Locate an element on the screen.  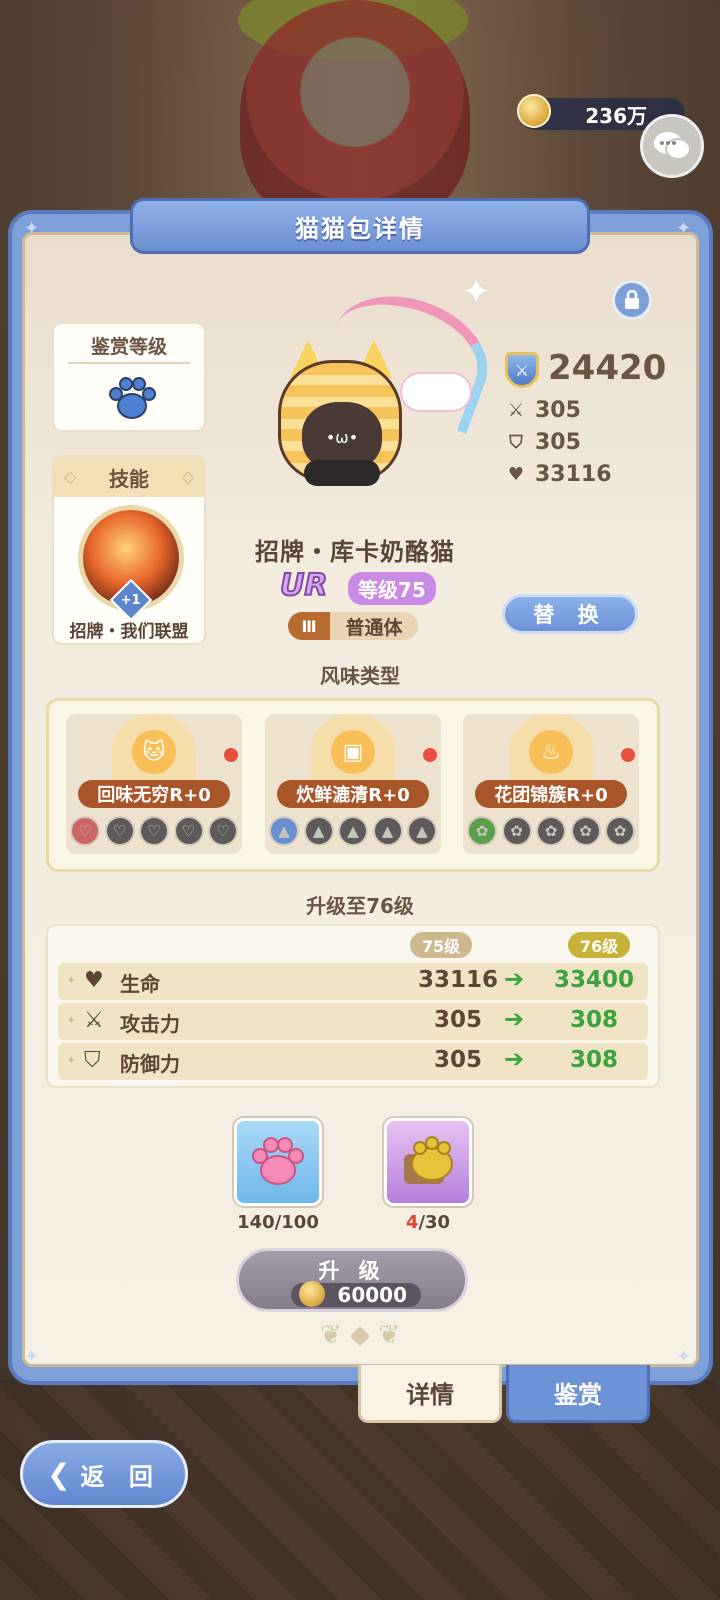
stat-attack: ⚔ 305 is located at coordinates (543, 410).